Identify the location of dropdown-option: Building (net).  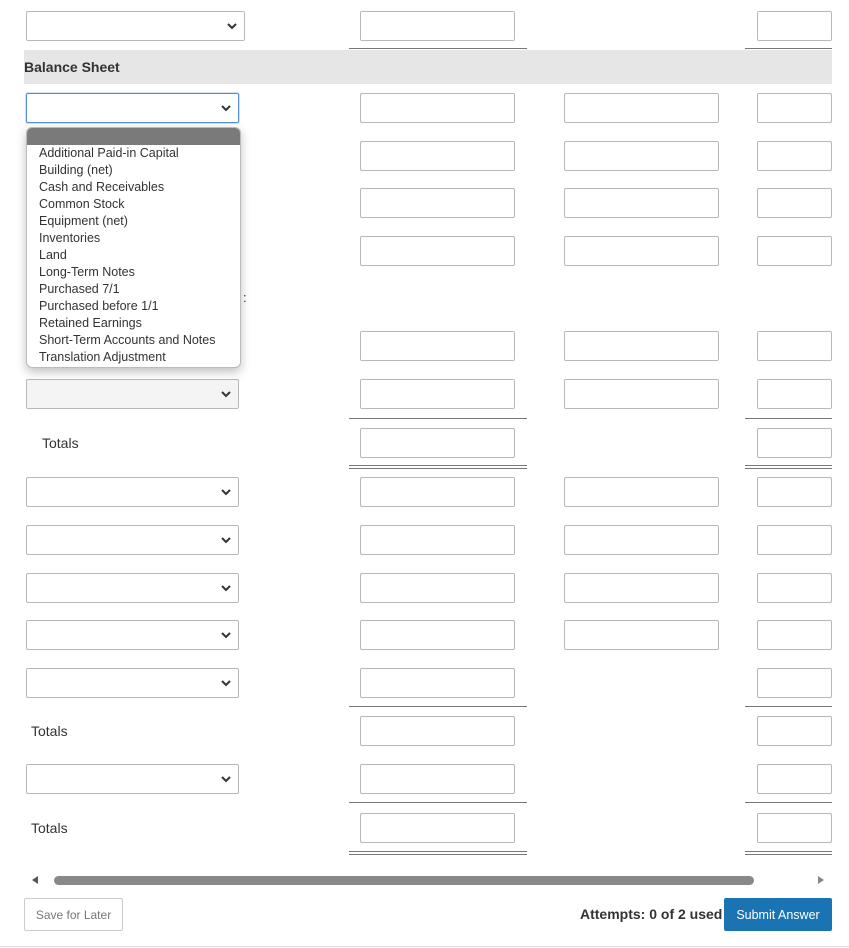
(133, 170).